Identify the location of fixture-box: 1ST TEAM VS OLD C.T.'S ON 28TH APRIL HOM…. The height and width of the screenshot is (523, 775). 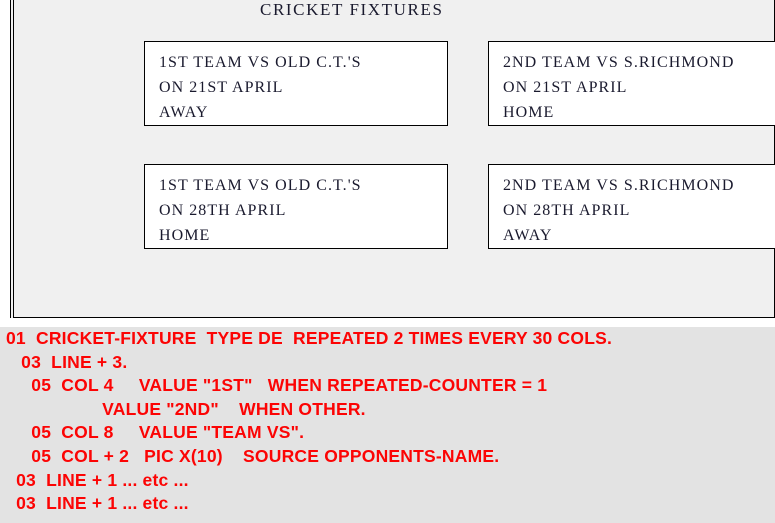
(296, 206).